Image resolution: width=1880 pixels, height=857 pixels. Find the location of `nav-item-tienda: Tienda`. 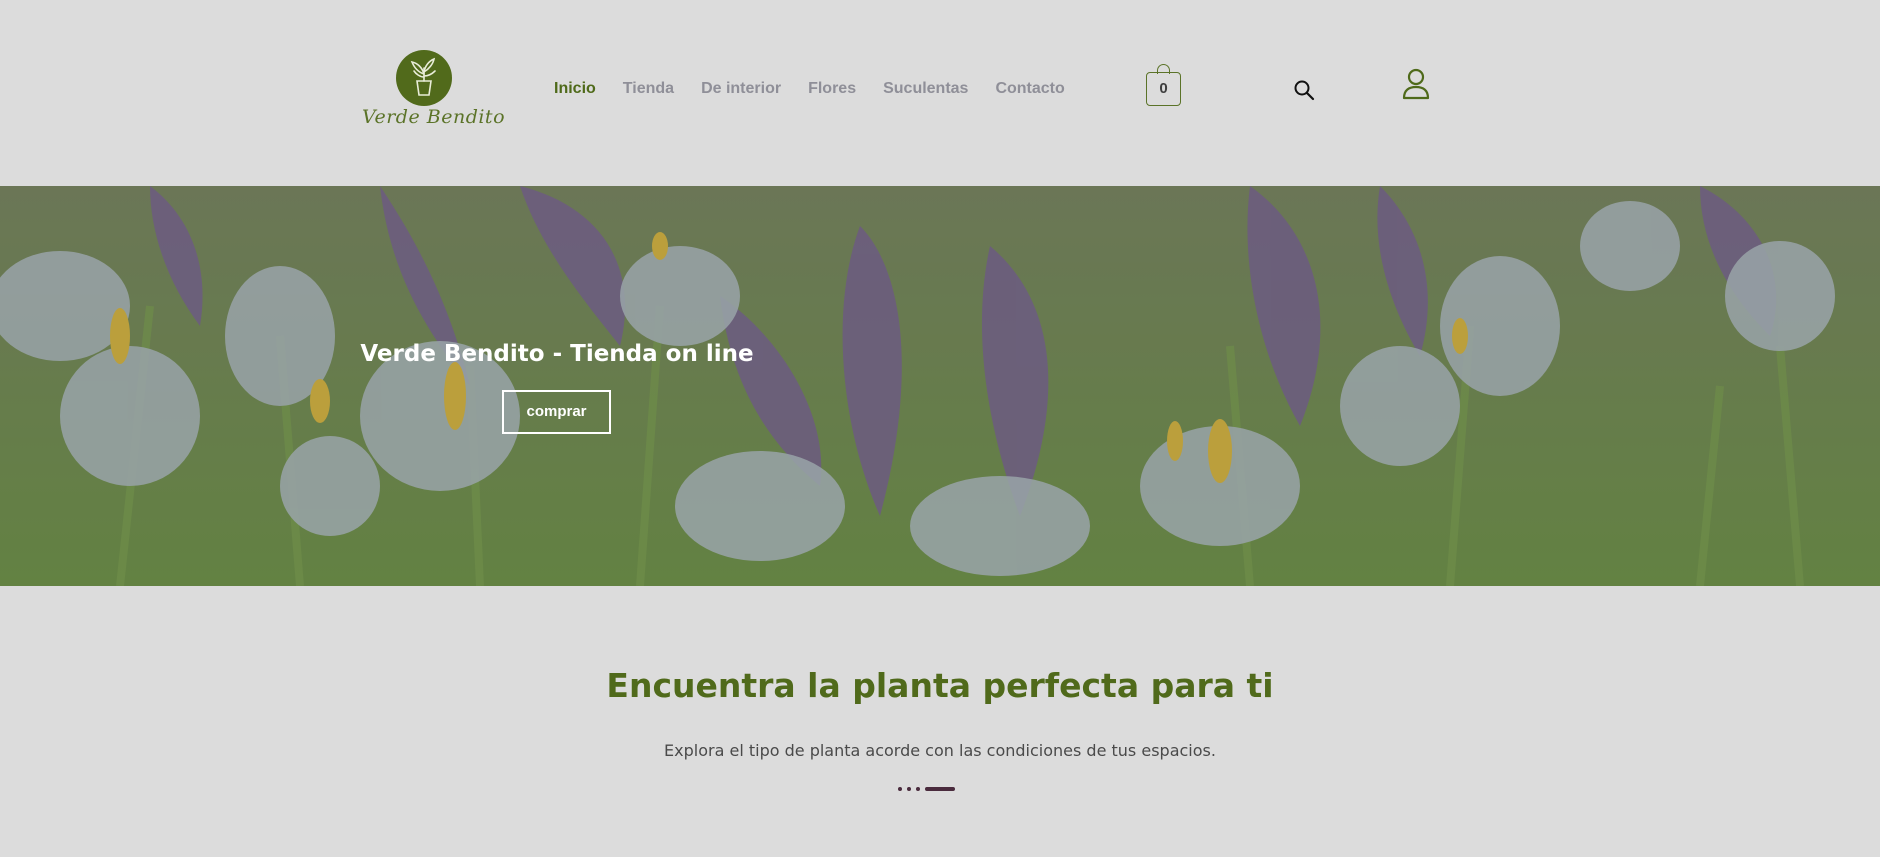

nav-item-tienda: Tienda is located at coordinates (648, 89).